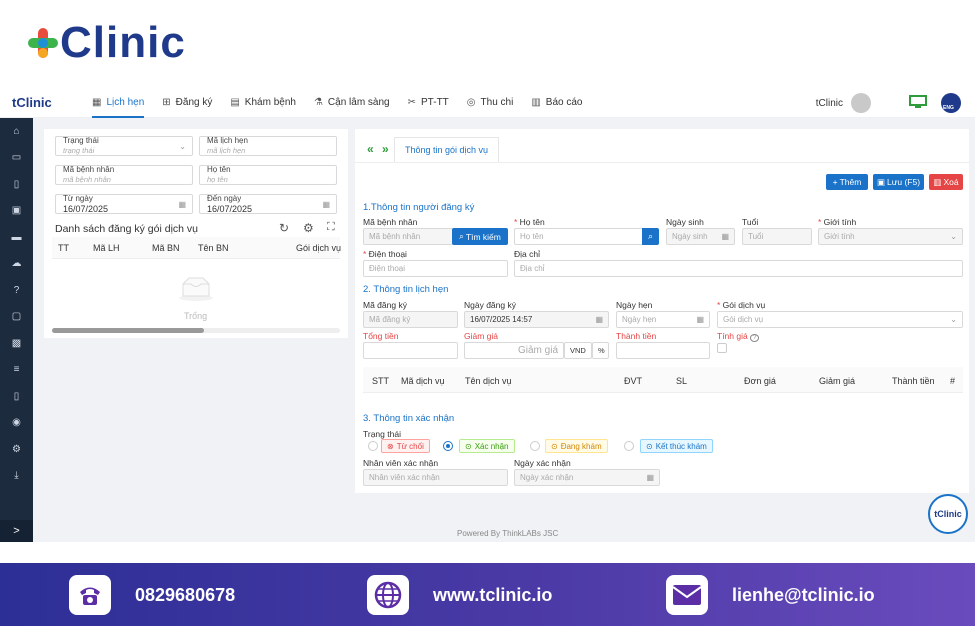 This screenshot has height=626, width=975. What do you see at coordinates (487, 446) in the screenshot?
I see `status-tag-confirm: ⊙ Xác nhận` at bounding box center [487, 446].